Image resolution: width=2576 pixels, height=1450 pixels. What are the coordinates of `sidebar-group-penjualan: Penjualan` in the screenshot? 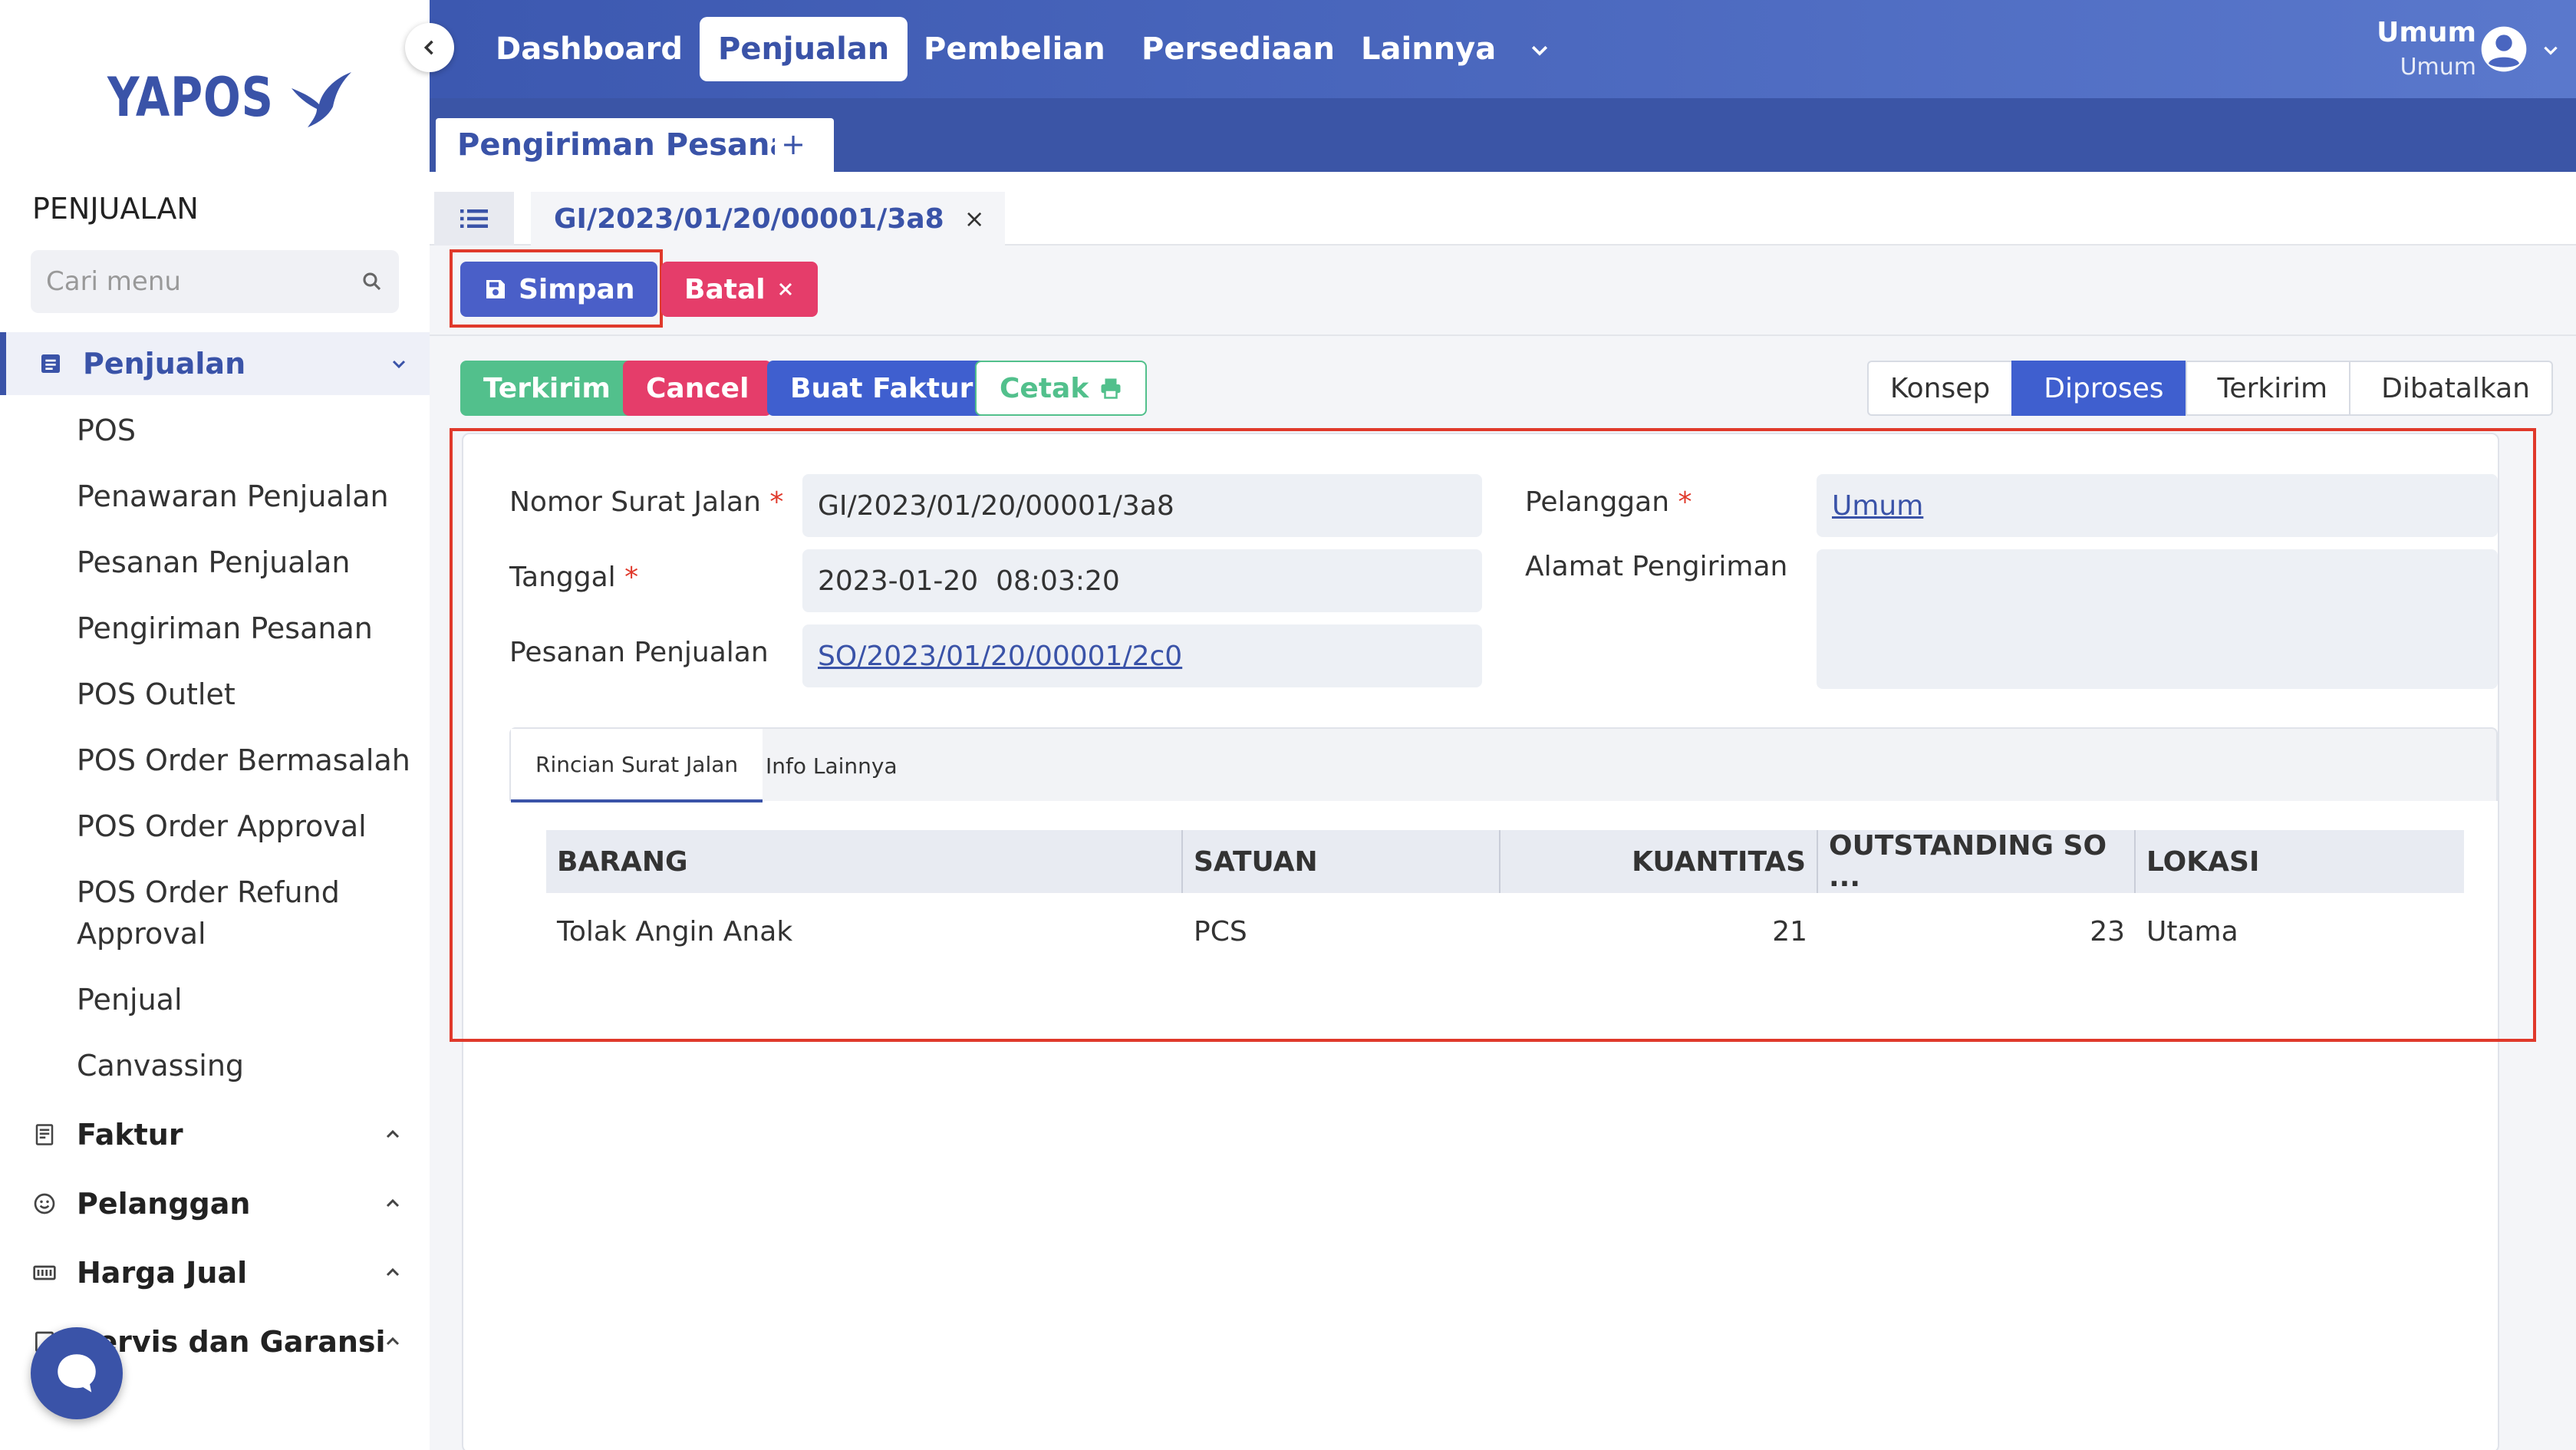 It's located at (215, 363).